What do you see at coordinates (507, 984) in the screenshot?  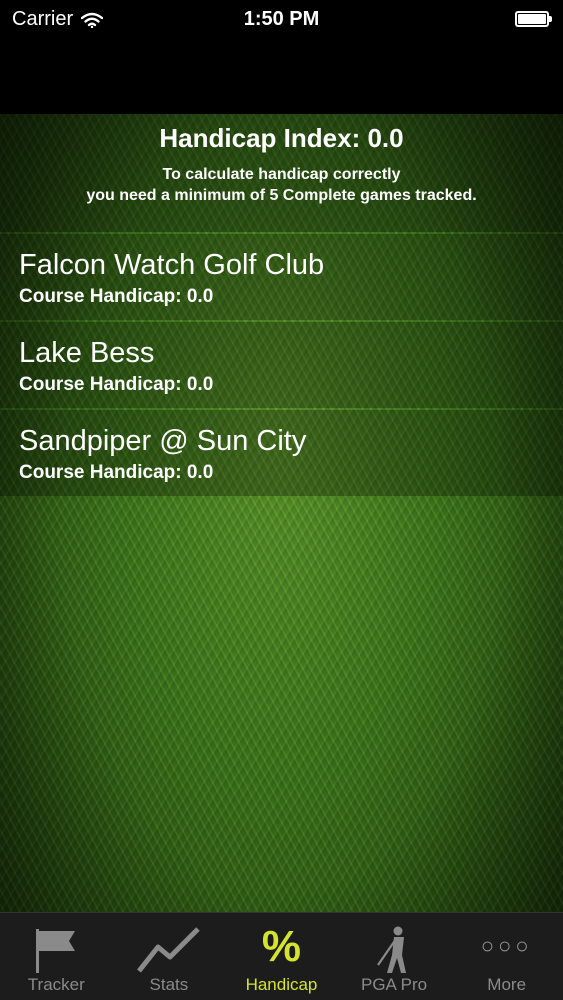 I see `tab-label: More` at bounding box center [507, 984].